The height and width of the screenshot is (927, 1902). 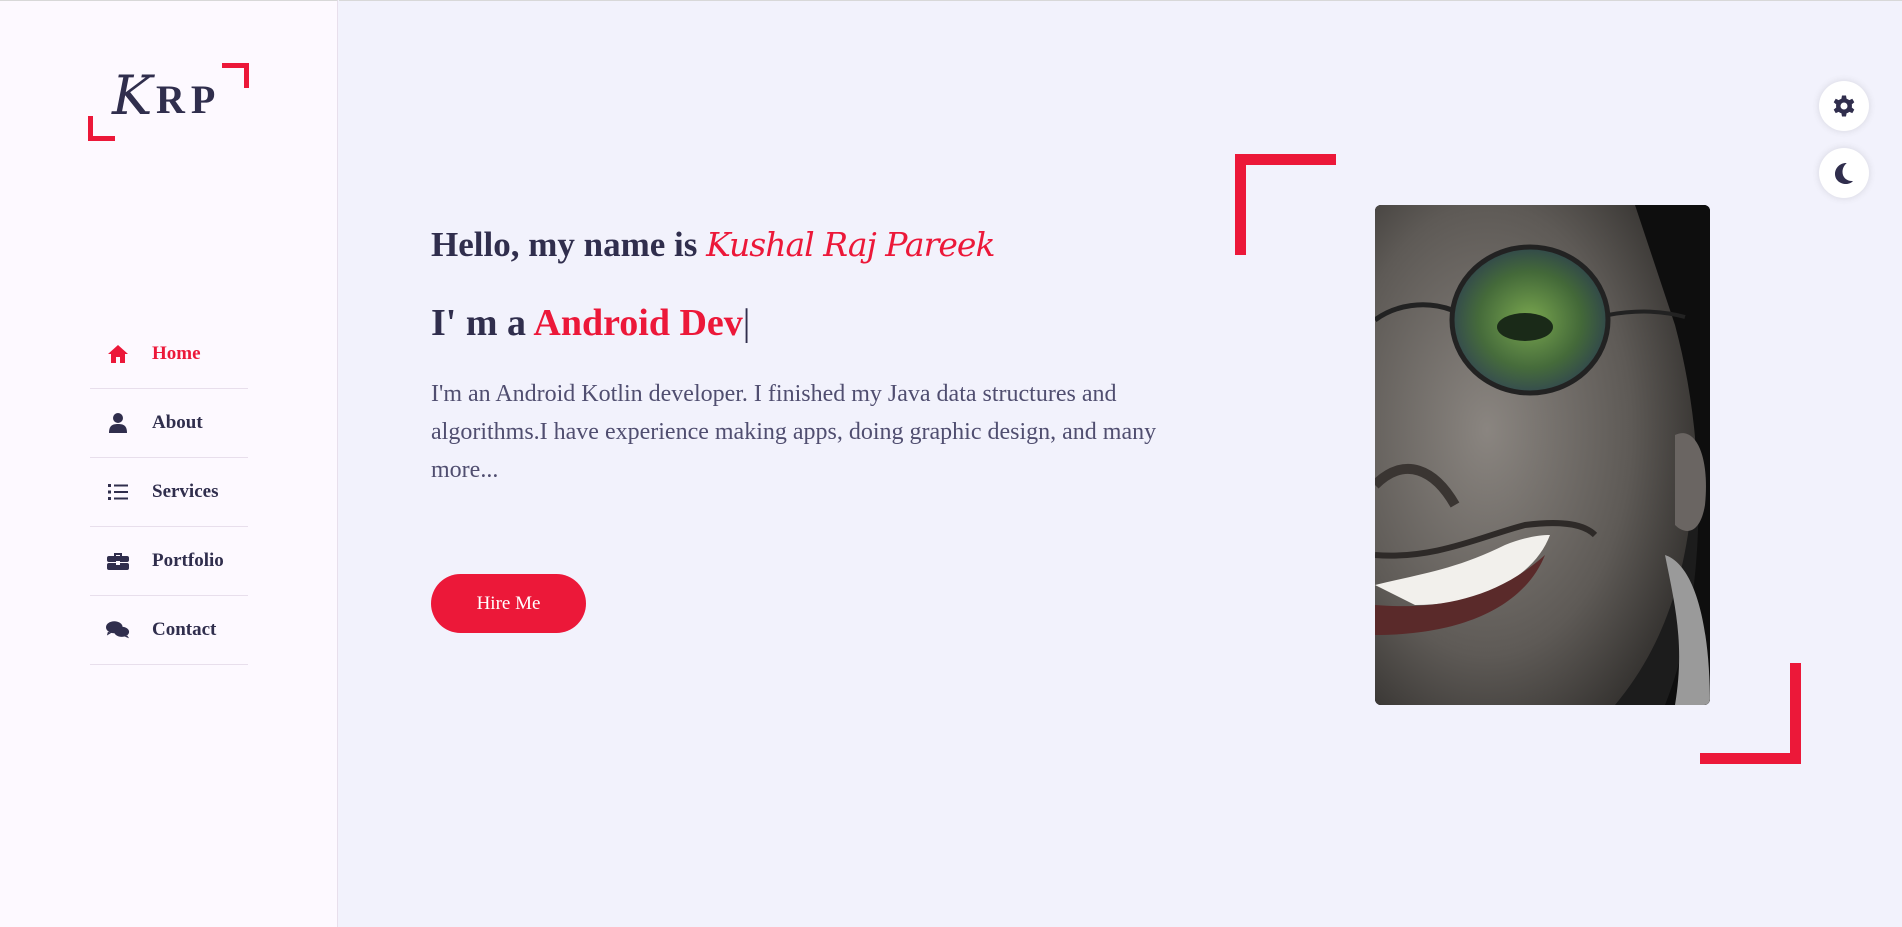 I want to click on briefcase-icon, so click(x=118, y=561).